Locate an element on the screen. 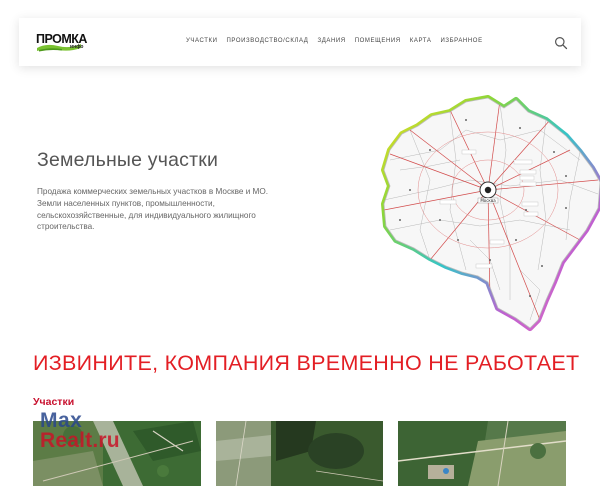 The width and height of the screenshot is (600, 486). nav-item-favorites: ИЗБРАННОЕ is located at coordinates (461, 41).